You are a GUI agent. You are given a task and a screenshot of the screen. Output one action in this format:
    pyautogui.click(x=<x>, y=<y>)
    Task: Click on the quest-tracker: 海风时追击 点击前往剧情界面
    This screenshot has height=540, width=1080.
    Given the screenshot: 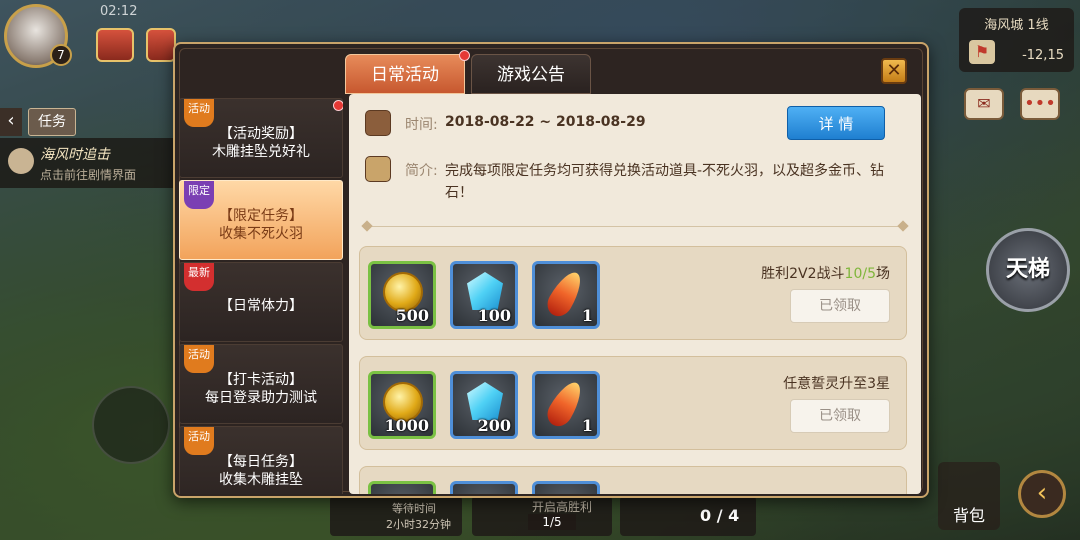 What is the action you would take?
    pyautogui.click(x=88, y=163)
    